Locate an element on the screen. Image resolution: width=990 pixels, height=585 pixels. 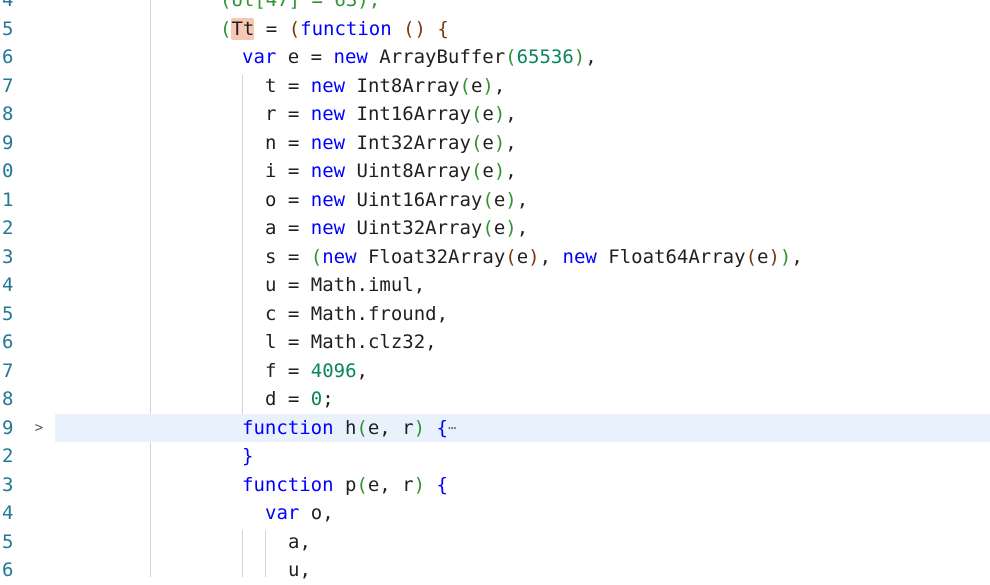
code-token: function is located at coordinates (288, 427).